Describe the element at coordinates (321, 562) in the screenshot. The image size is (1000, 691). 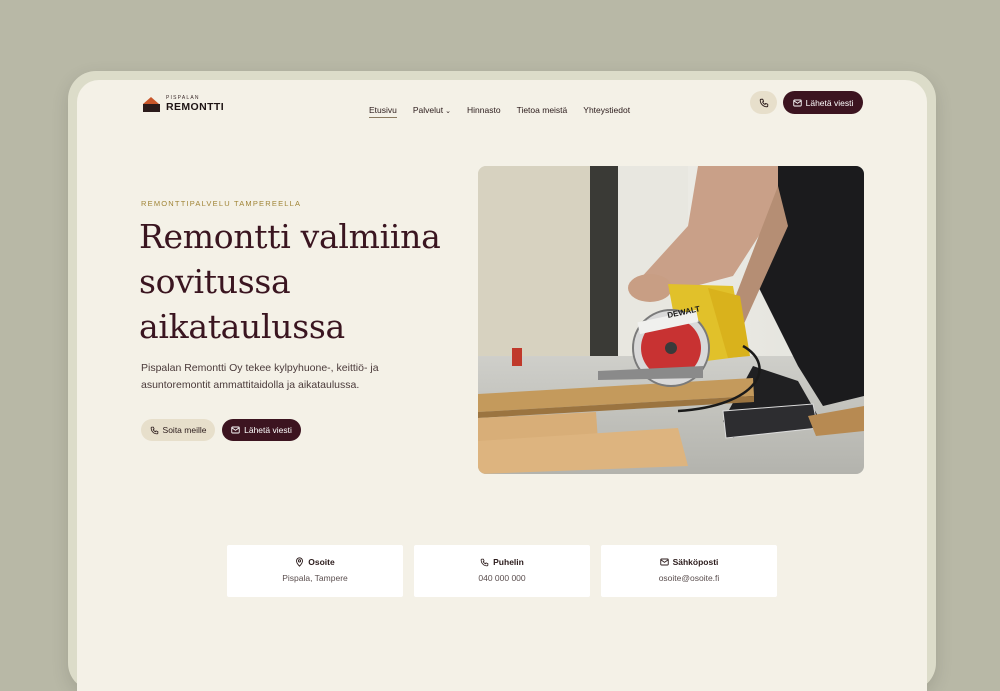
I see `contact-address-title: Osoite` at that location.